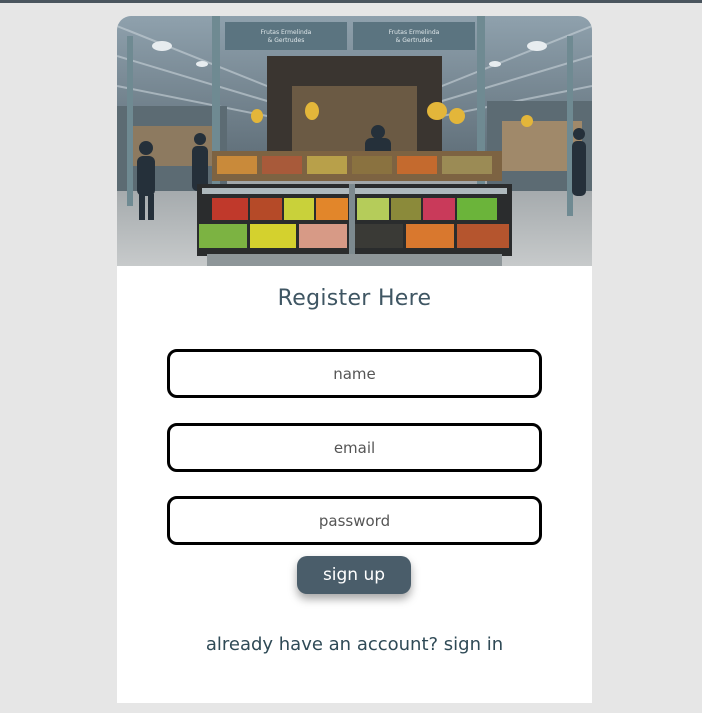  What do you see at coordinates (286, 40) in the screenshot?
I see `sign-left-line2: & Gertrudes` at bounding box center [286, 40].